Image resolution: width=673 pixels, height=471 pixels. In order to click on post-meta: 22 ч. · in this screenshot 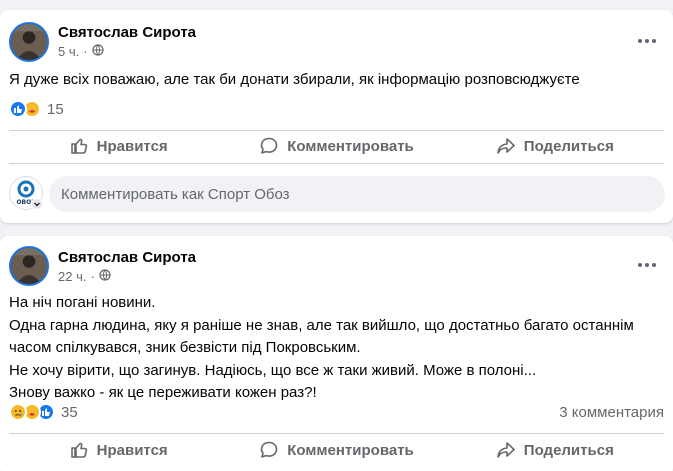, I will do `click(84, 276)`.